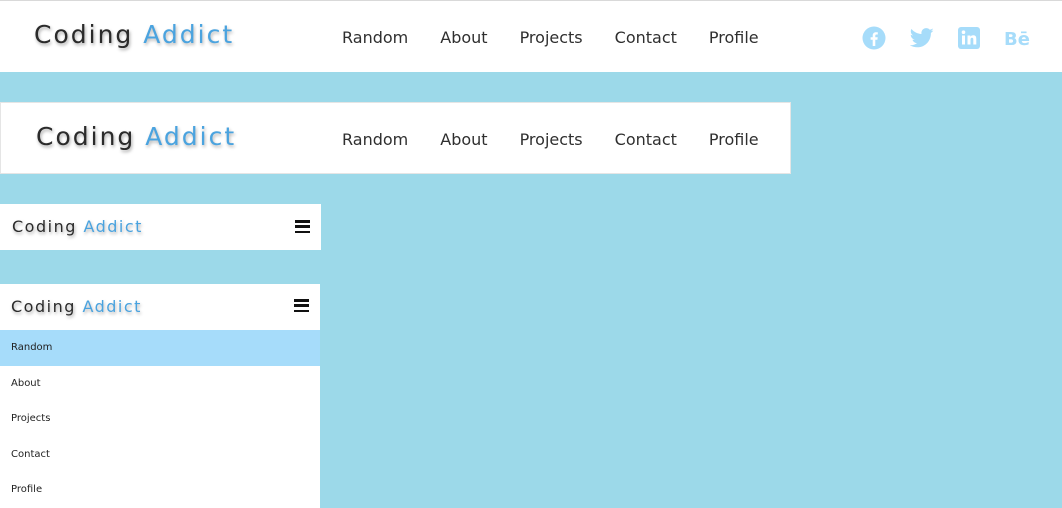 This screenshot has width=1062, height=508. What do you see at coordinates (160, 227) in the screenshot?
I see `header-small-collapsed: Coding Addict` at bounding box center [160, 227].